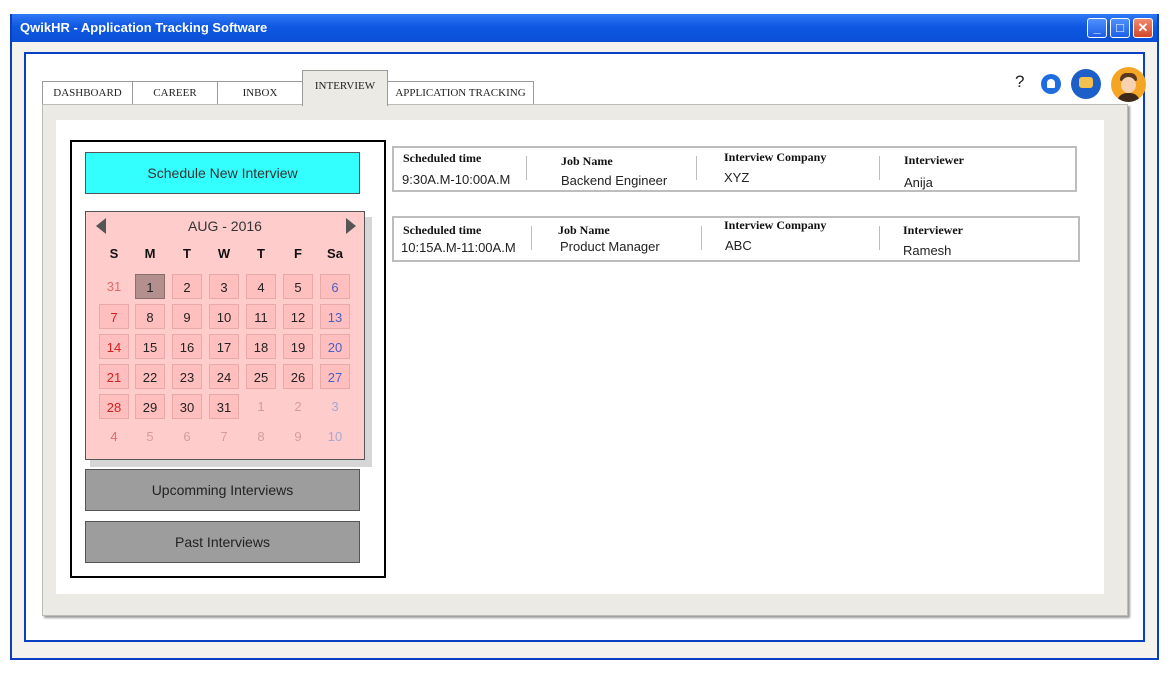  What do you see at coordinates (224, 376) in the screenshot?
I see `calendar-day: 24` at bounding box center [224, 376].